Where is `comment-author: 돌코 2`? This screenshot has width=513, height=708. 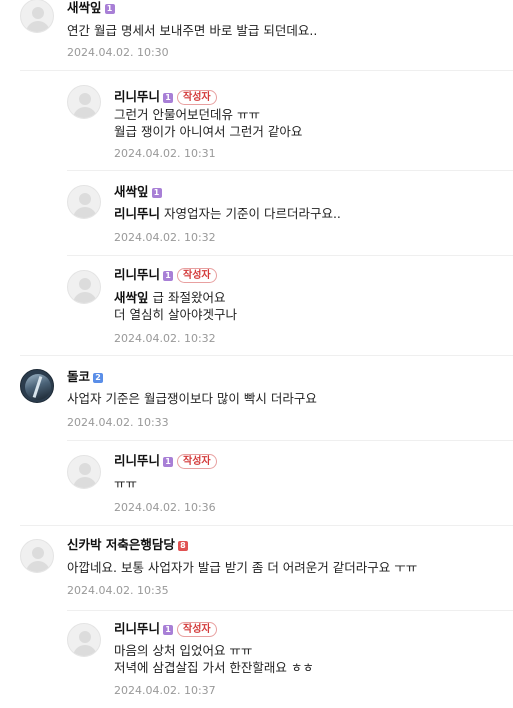
comment-author: 돌코 2 is located at coordinates (85, 377).